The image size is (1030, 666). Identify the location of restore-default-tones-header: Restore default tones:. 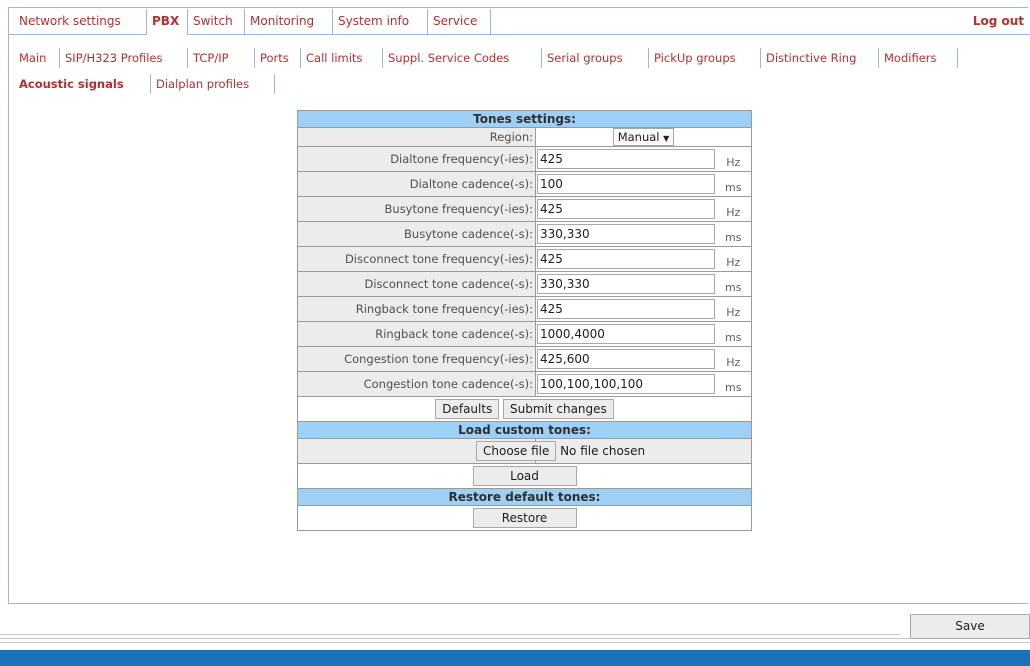
(524, 497).